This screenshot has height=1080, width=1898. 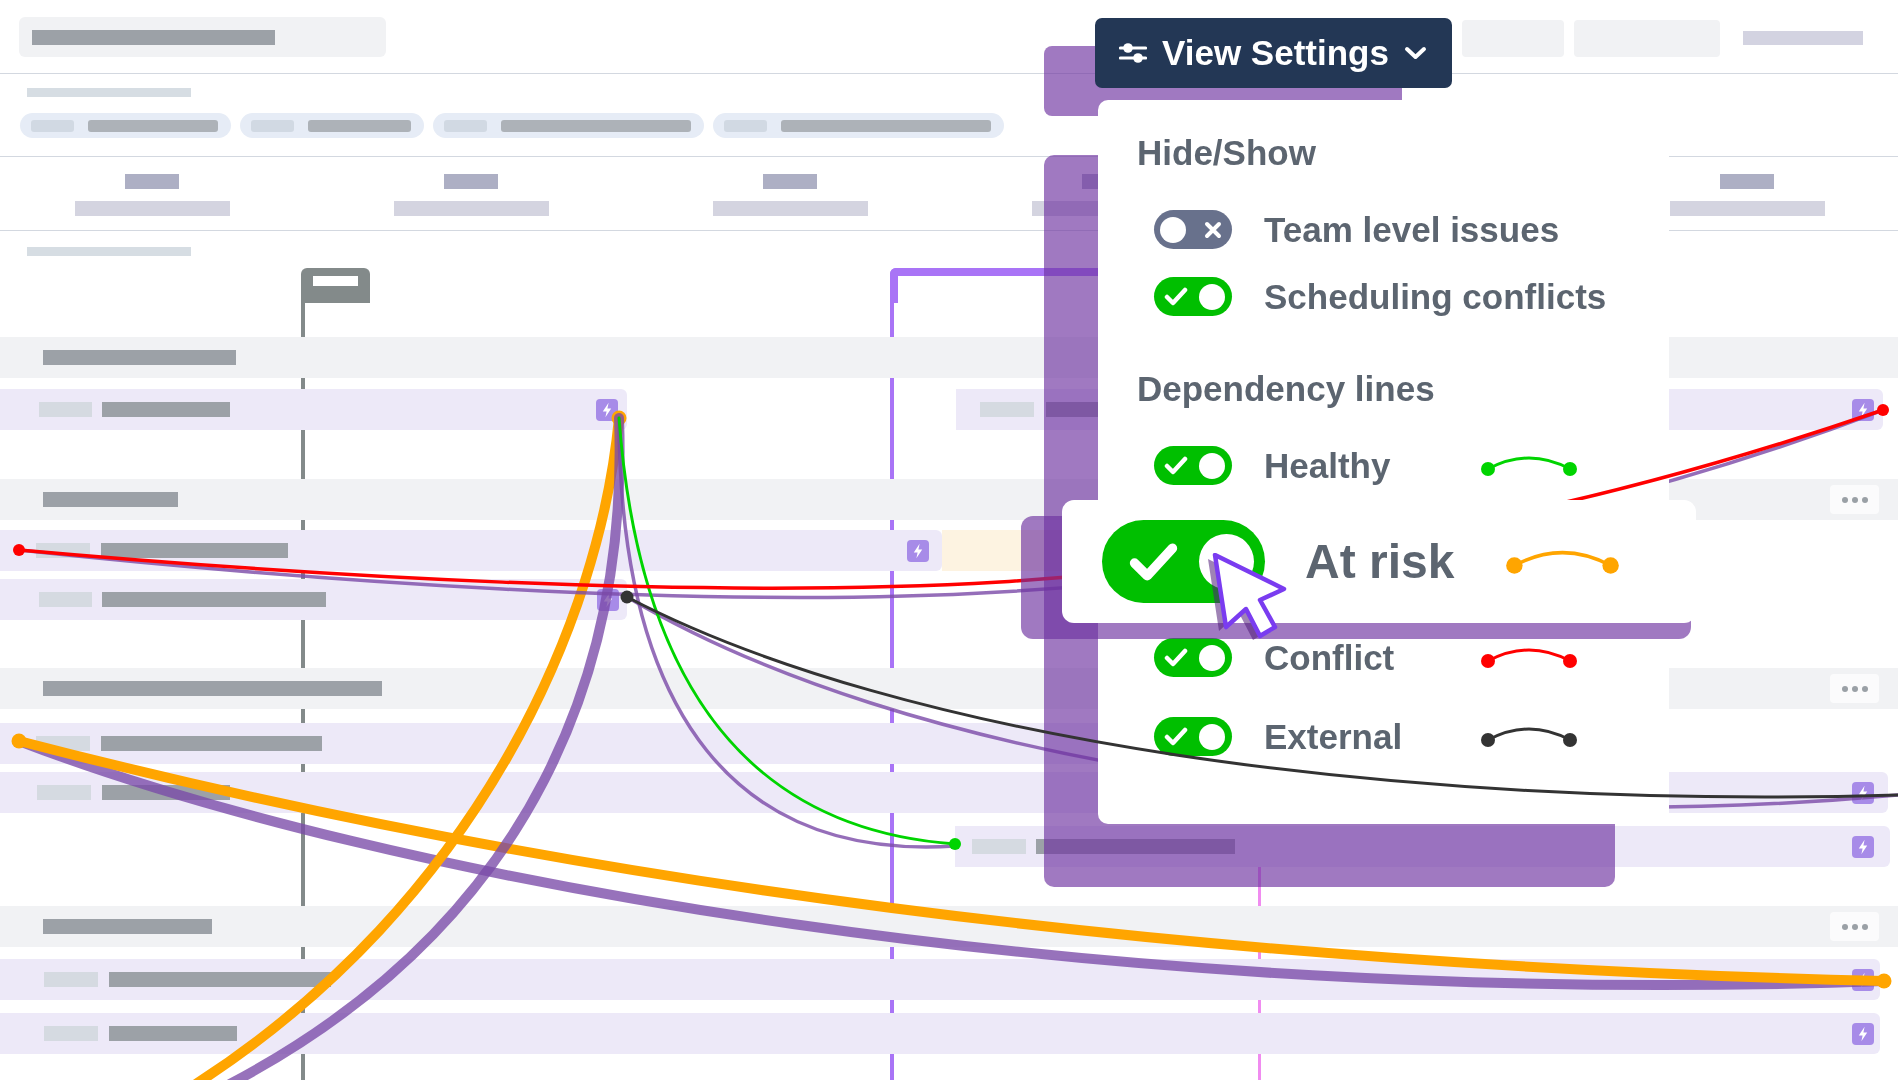 What do you see at coordinates (1330, 657) in the screenshot?
I see `option-label: Conflict` at bounding box center [1330, 657].